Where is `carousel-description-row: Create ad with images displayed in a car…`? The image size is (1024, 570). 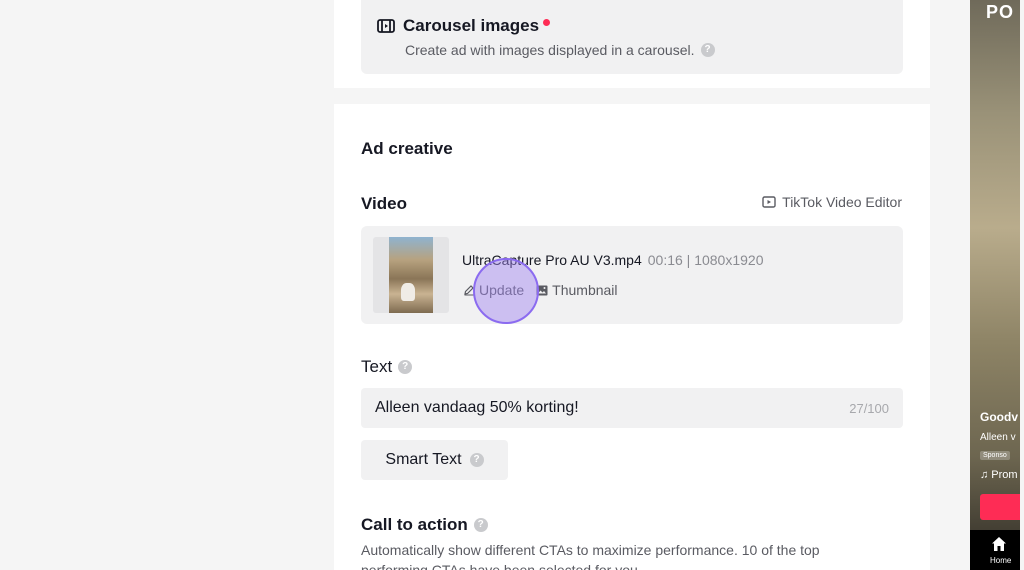
carousel-description-row: Create ad with images displayed in a car… is located at coordinates (560, 50).